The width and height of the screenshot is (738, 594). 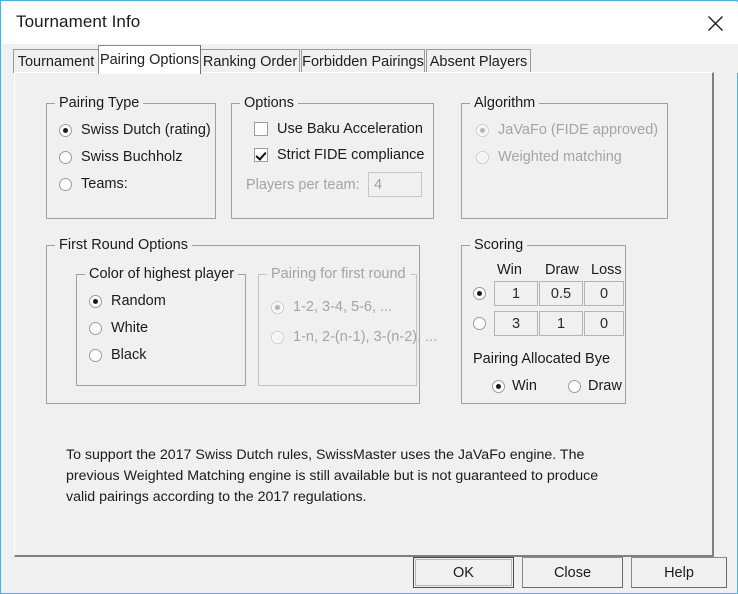 I want to click on scoring-draw-input-1: 0.5, so click(x=561, y=293).